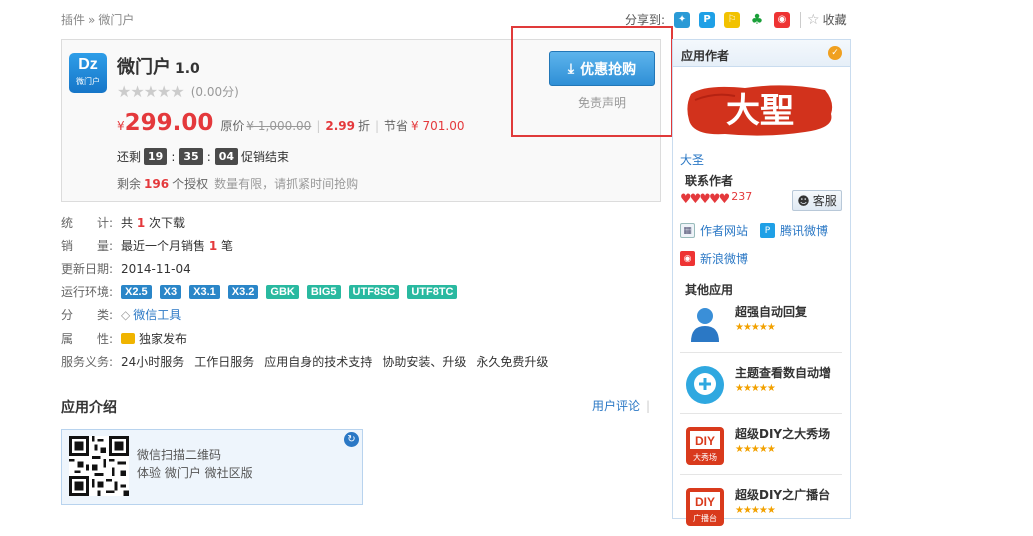 The width and height of the screenshot is (1033, 536). Describe the element at coordinates (705, 385) in the screenshot. I see `chat-bubble-icon` at that location.